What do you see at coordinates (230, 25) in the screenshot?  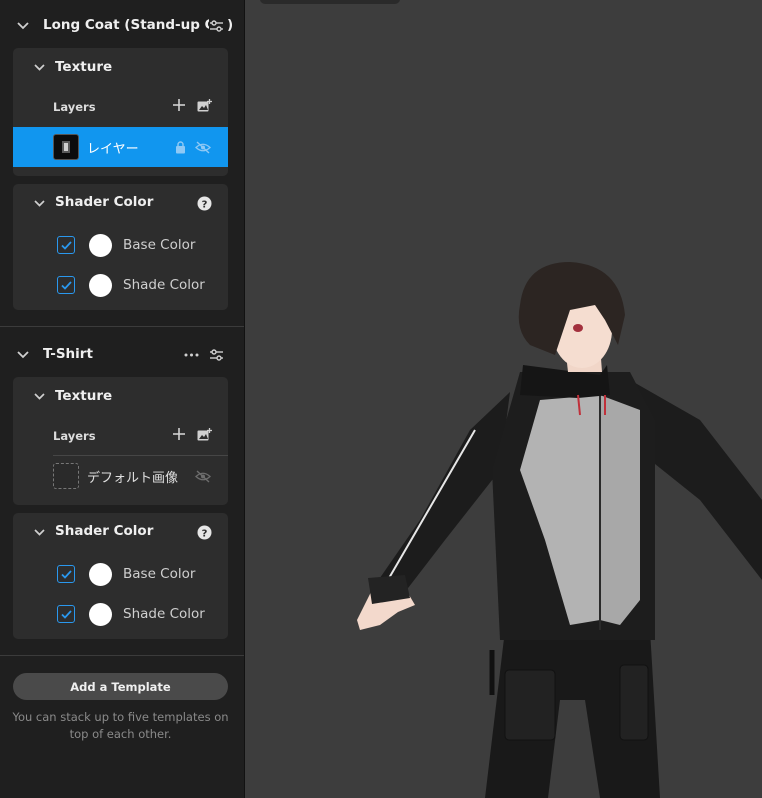 I see `group-title-suffix: )` at bounding box center [230, 25].